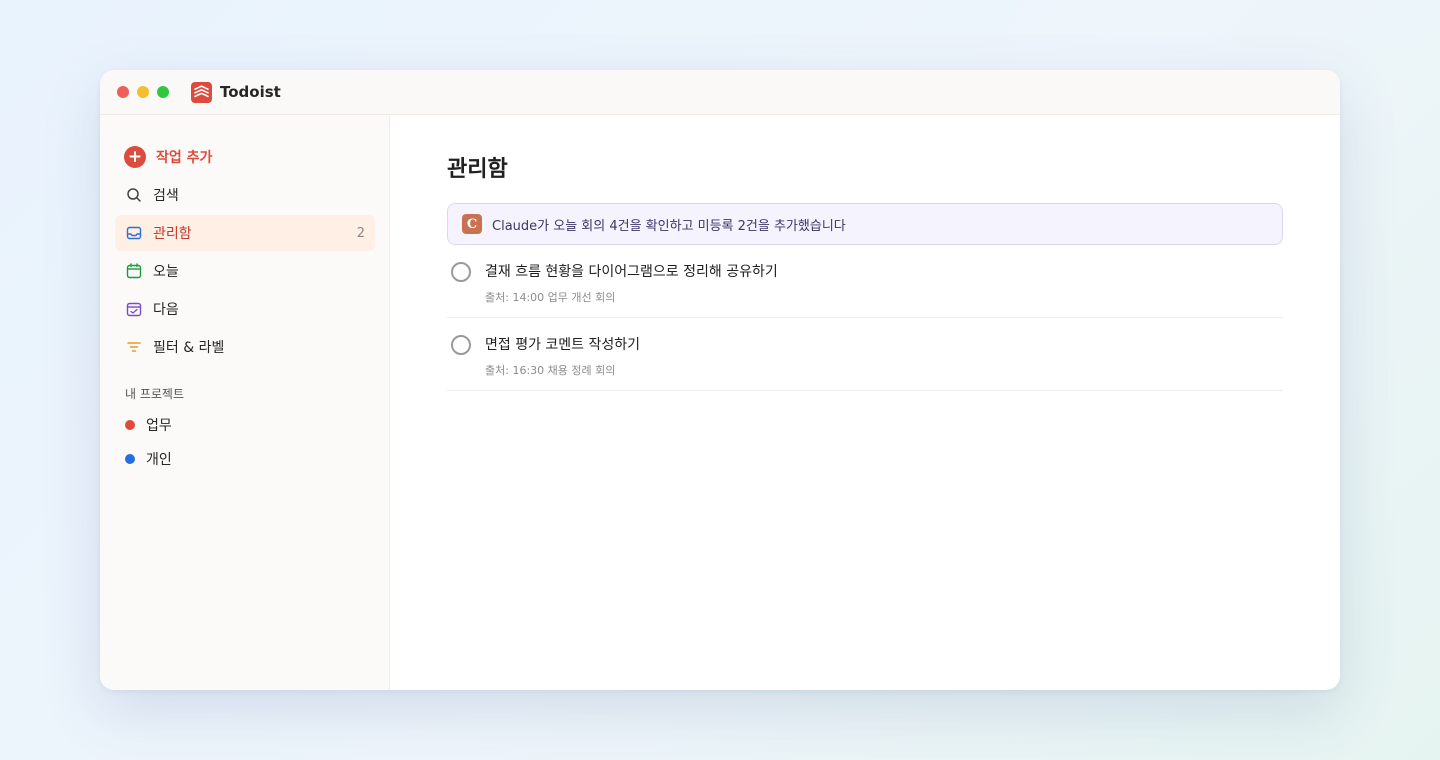  What do you see at coordinates (135, 157) in the screenshot?
I see `plus-icon: +` at bounding box center [135, 157].